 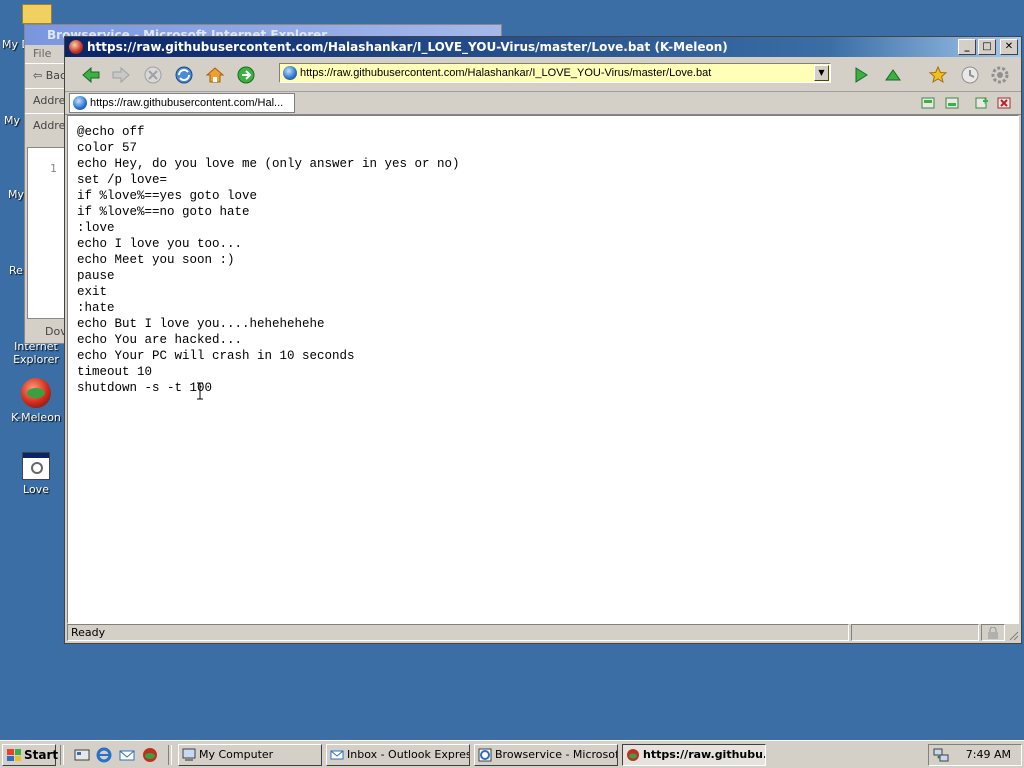 I want to click on page-favicon-icon, so click(x=290, y=73).